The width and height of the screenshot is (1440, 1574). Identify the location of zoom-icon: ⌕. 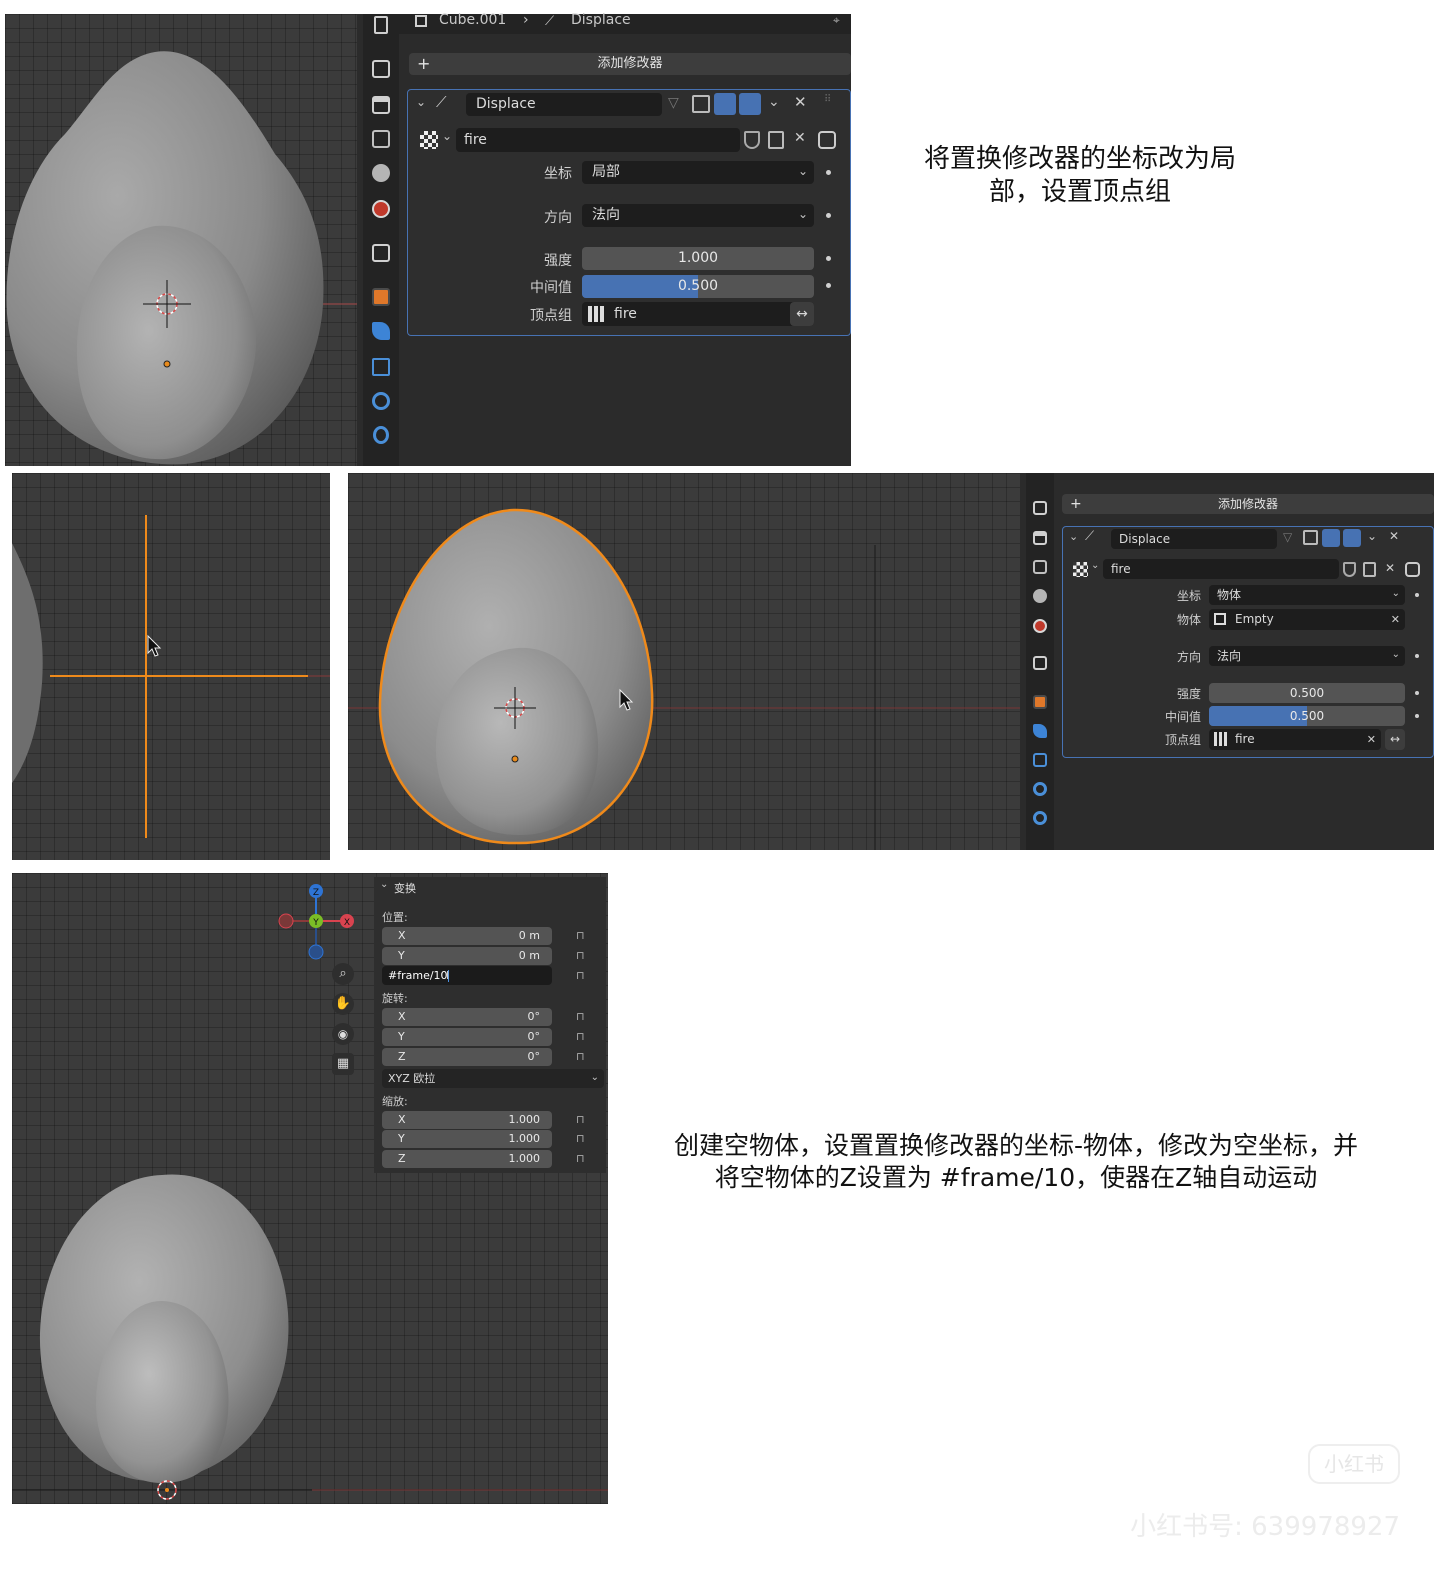
(343, 974).